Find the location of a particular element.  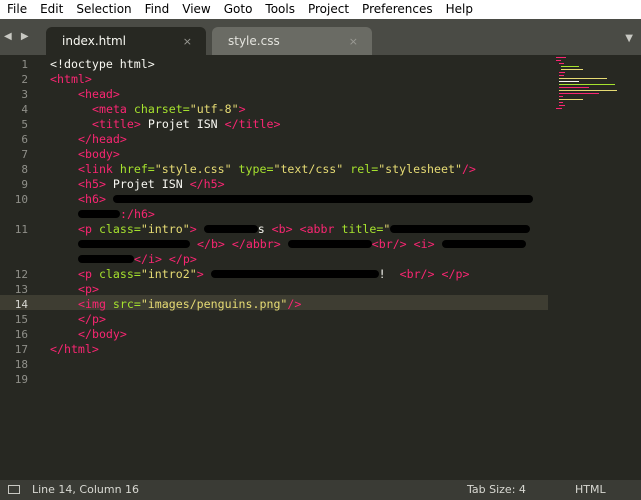

code-line-11: <p class="intro"> s <b> <abbr title=" is located at coordinates (304, 229).